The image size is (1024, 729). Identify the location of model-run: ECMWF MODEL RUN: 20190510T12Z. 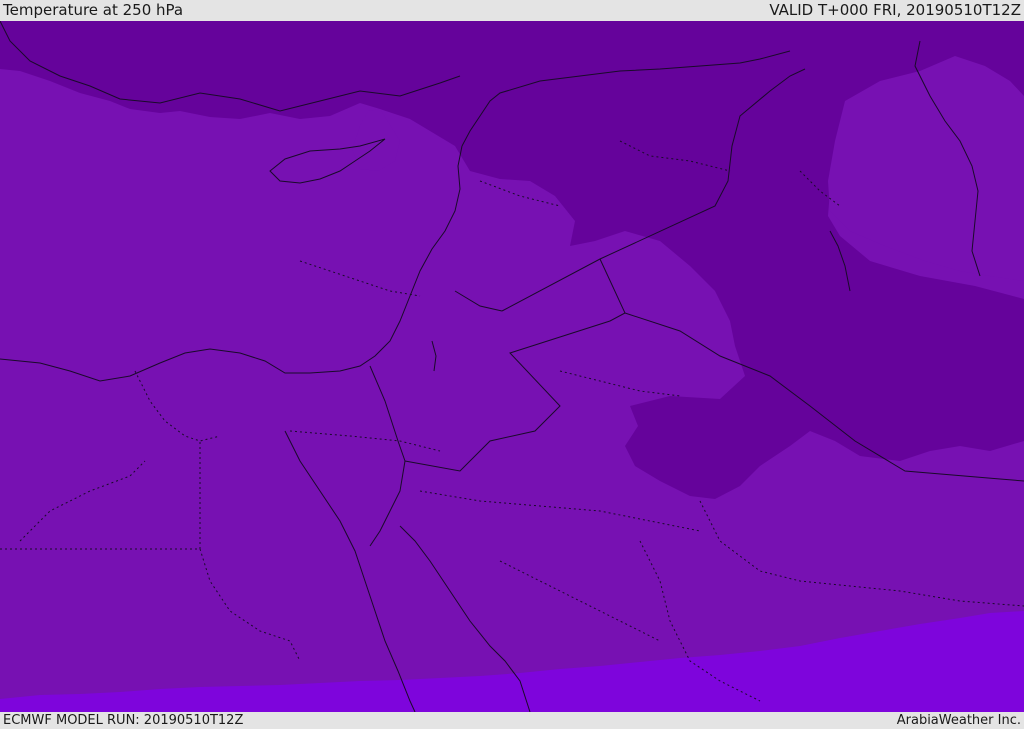
(123, 720).